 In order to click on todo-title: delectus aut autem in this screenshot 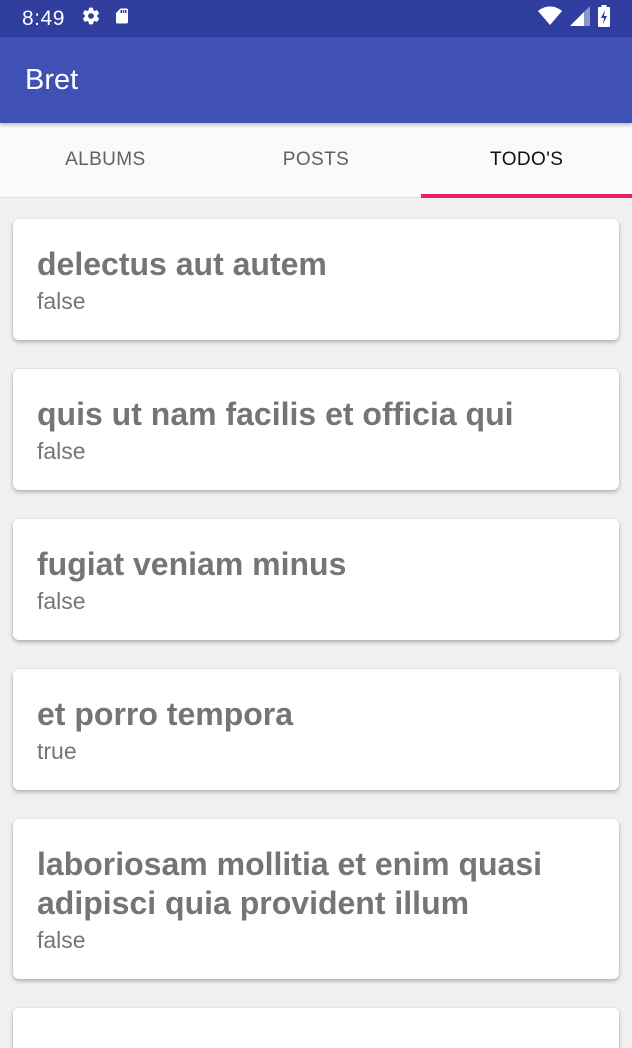, I will do `click(182, 264)`.